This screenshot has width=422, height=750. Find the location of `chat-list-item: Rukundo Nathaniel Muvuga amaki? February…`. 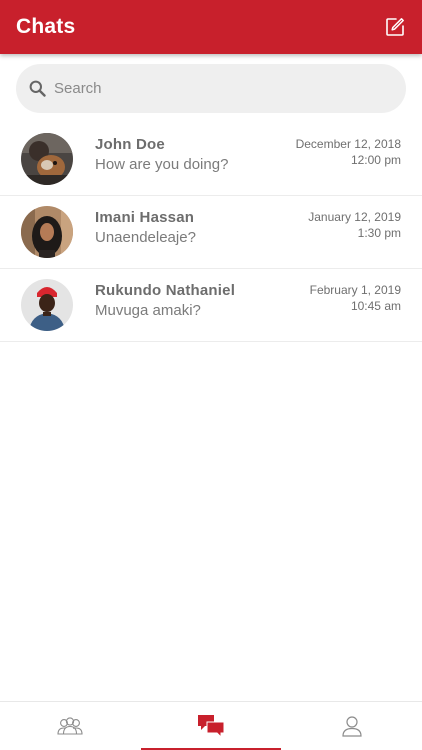

chat-list-item: Rukundo Nathaniel Muvuga amaki? February… is located at coordinates (211, 305).